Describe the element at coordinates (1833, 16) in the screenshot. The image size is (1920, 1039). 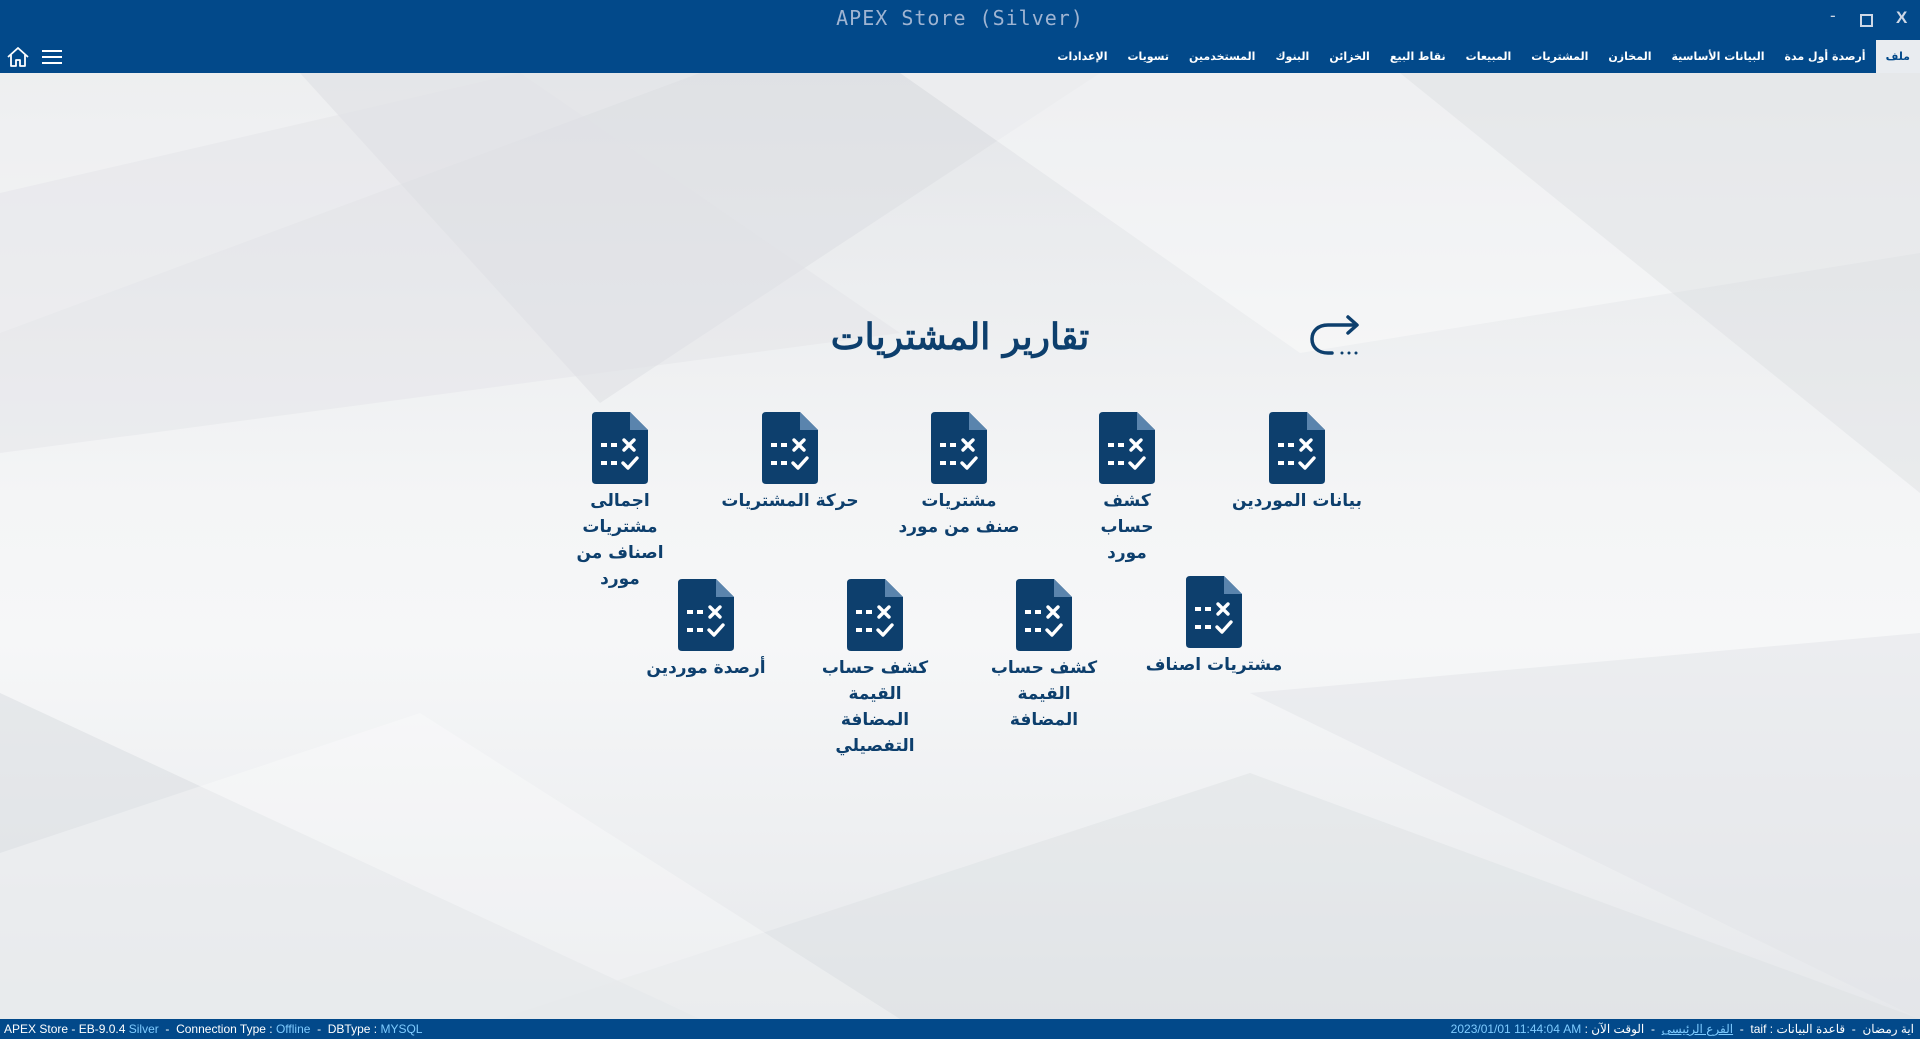
I see `minimize-button: -` at that location.